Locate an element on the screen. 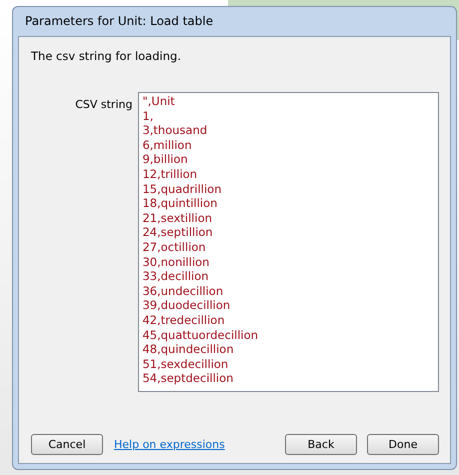 This screenshot has width=459, height=475. csv-line: 9,billion is located at coordinates (165, 159).